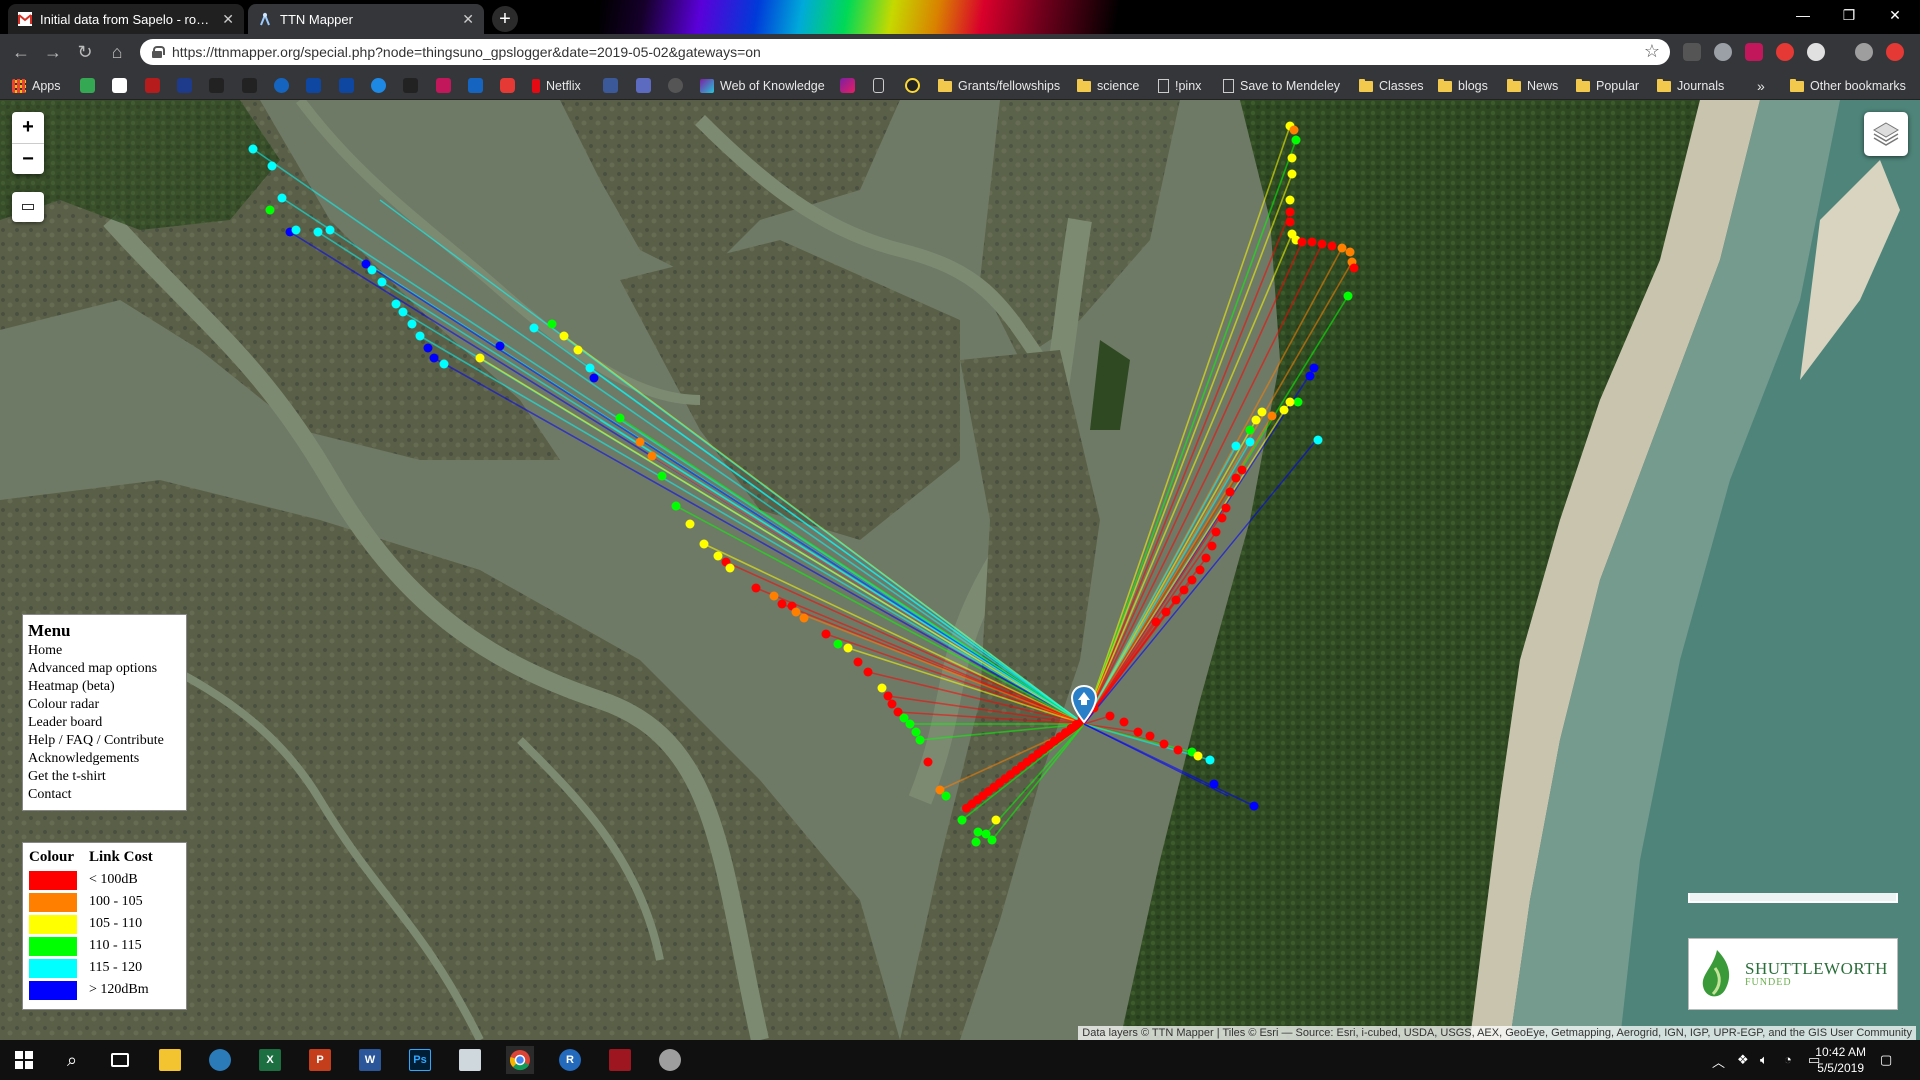 The image size is (1920, 1080). What do you see at coordinates (1179, 86) in the screenshot?
I see `bookmark-pinx: !pinx` at bounding box center [1179, 86].